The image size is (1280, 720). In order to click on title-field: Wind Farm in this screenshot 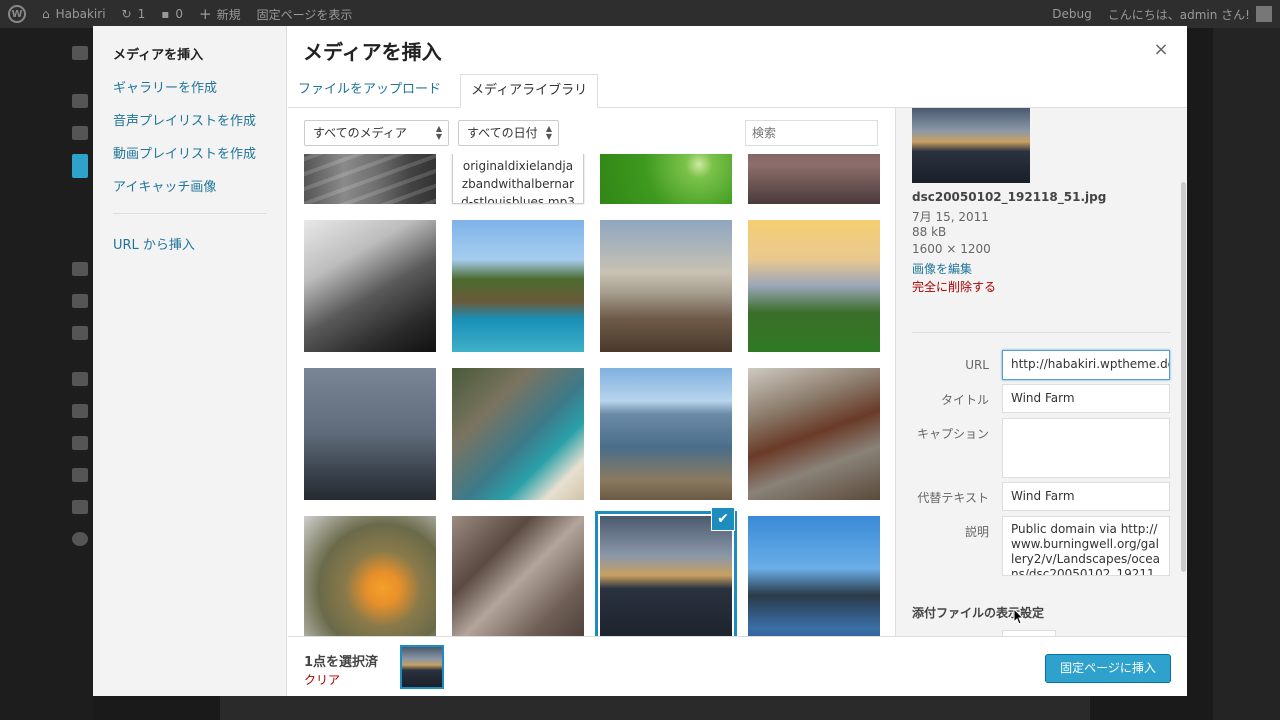, I will do `click(1086, 398)`.